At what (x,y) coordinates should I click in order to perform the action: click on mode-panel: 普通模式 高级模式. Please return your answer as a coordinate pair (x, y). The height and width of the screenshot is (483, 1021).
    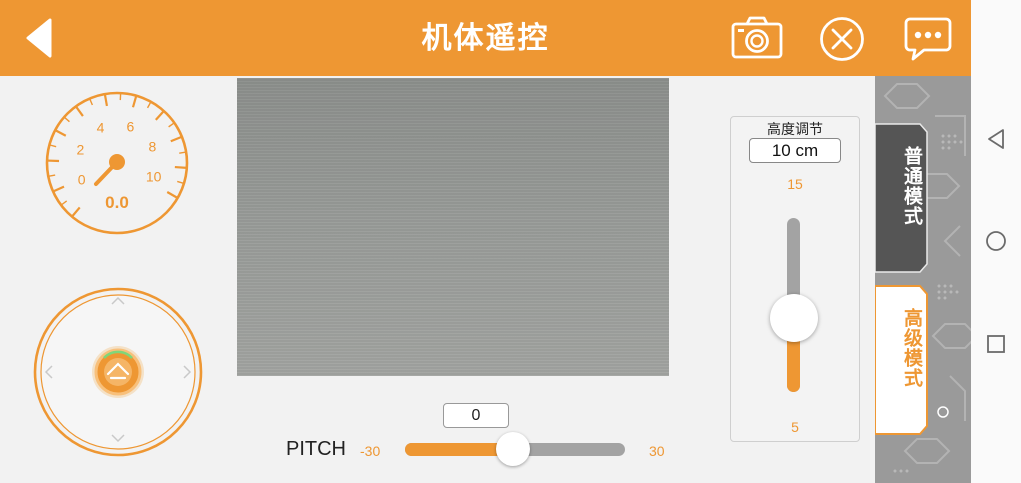
    Looking at the image, I should click on (923, 279).